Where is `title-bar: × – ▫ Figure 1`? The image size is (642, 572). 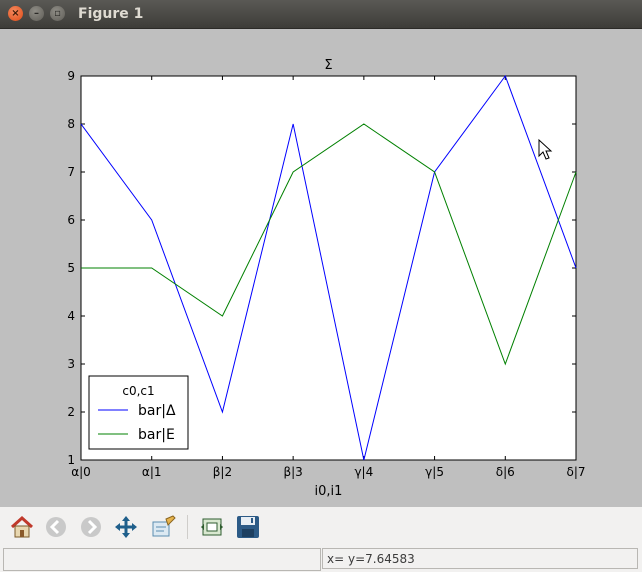
title-bar: × – ▫ Figure 1 is located at coordinates (321, 14).